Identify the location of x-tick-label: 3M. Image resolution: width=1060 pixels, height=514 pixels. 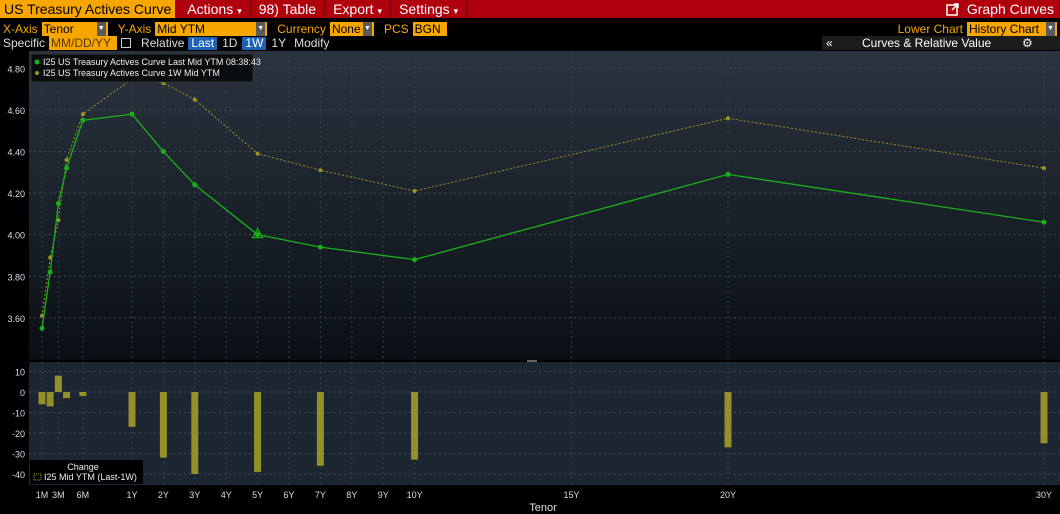
(58, 495).